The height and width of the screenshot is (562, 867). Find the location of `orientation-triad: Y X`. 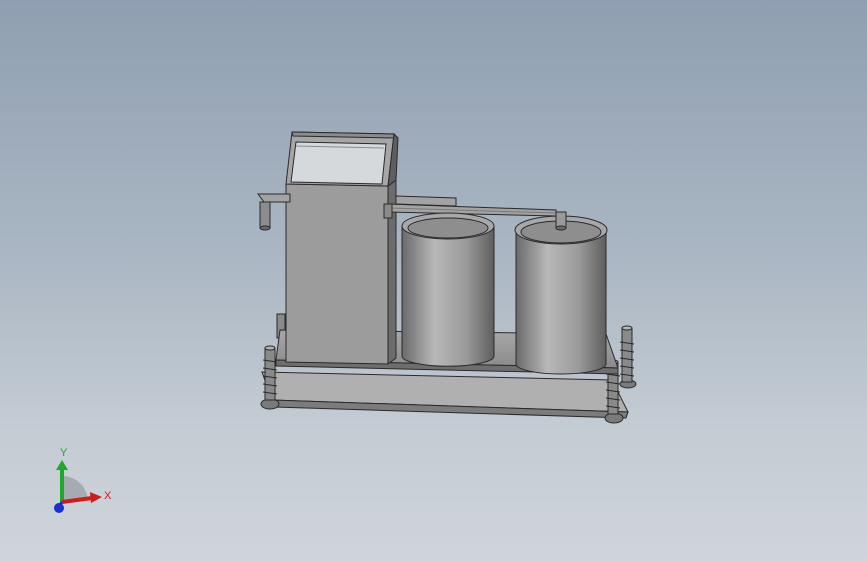

orientation-triad: Y X is located at coordinates (85, 485).